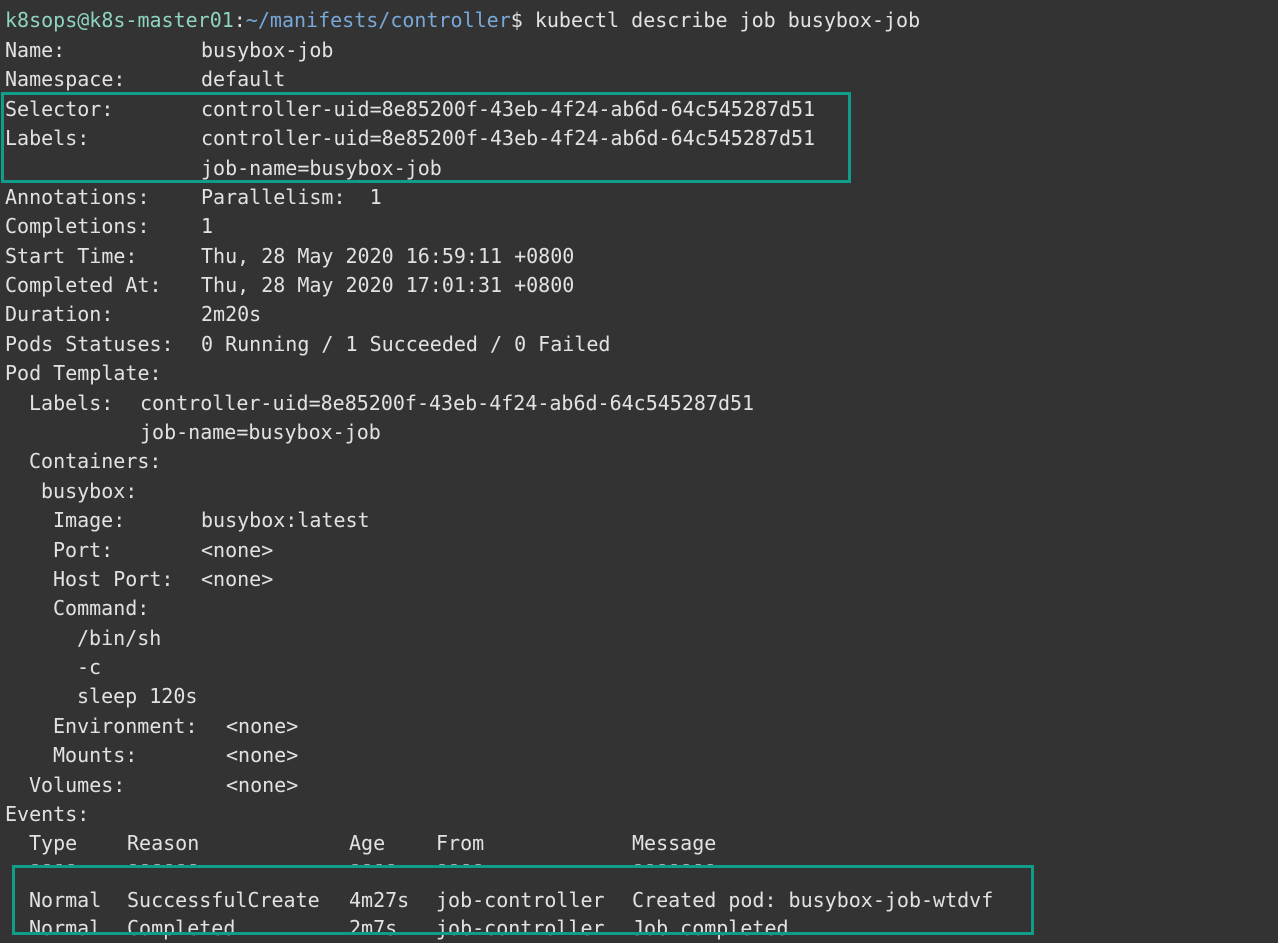 The image size is (1278, 943). What do you see at coordinates (65, 79) in the screenshot?
I see `field-key: Namespace:` at bounding box center [65, 79].